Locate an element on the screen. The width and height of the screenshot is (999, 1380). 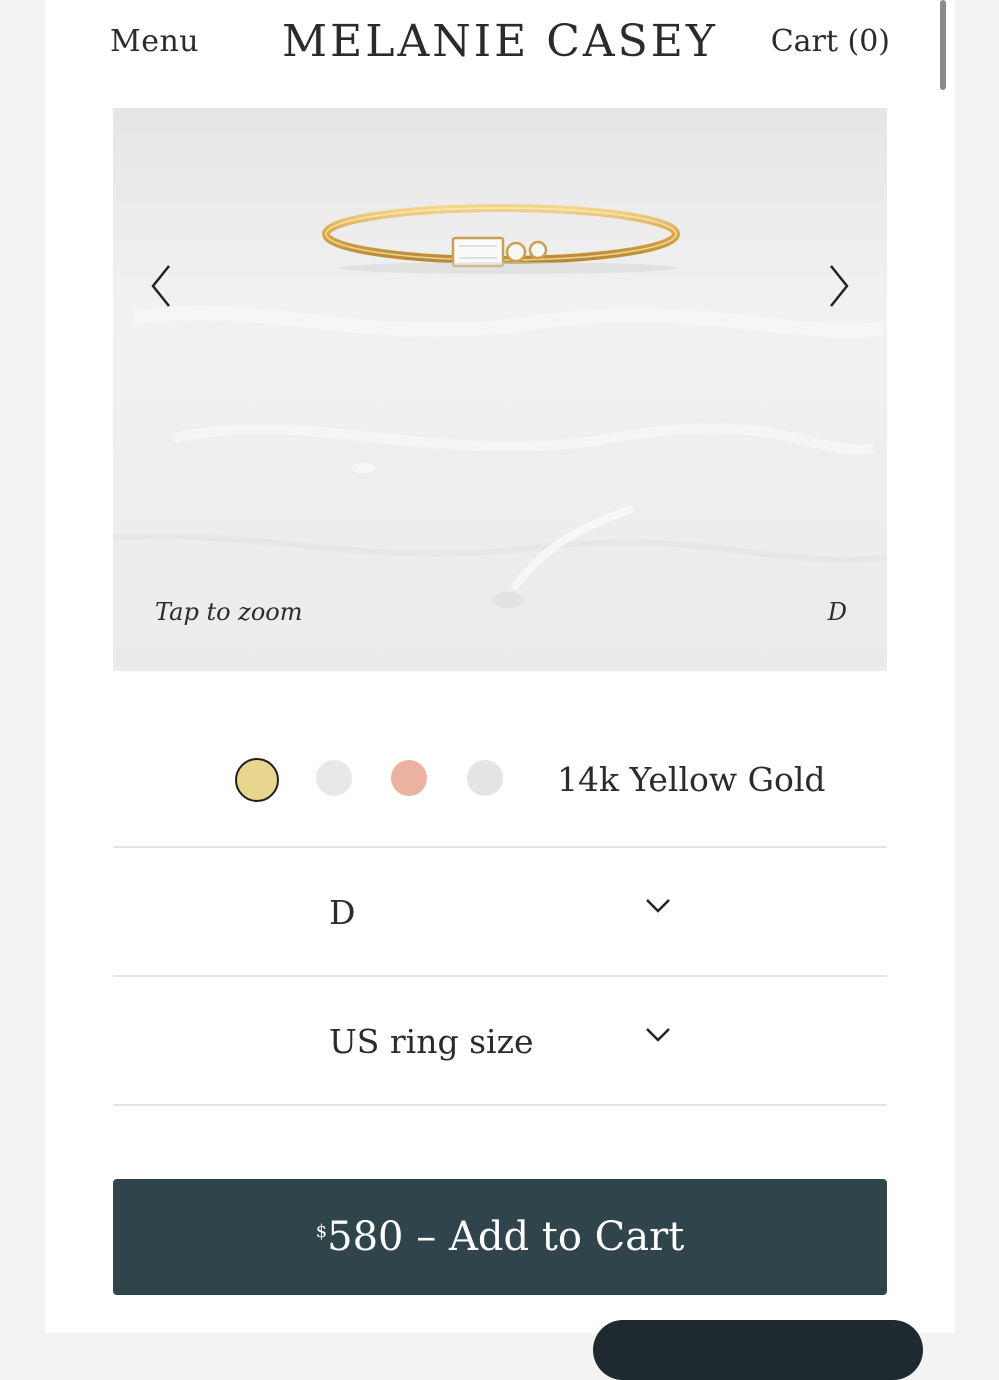
site-header: Menu MELANIE CASEY Cart (0) is located at coordinates (500, 47).